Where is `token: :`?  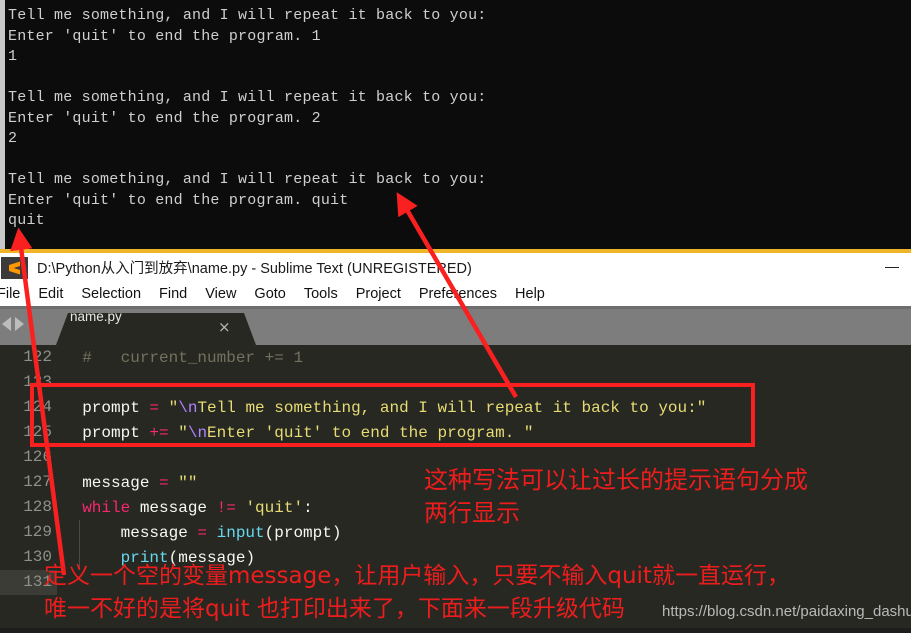 token: : is located at coordinates (308, 507).